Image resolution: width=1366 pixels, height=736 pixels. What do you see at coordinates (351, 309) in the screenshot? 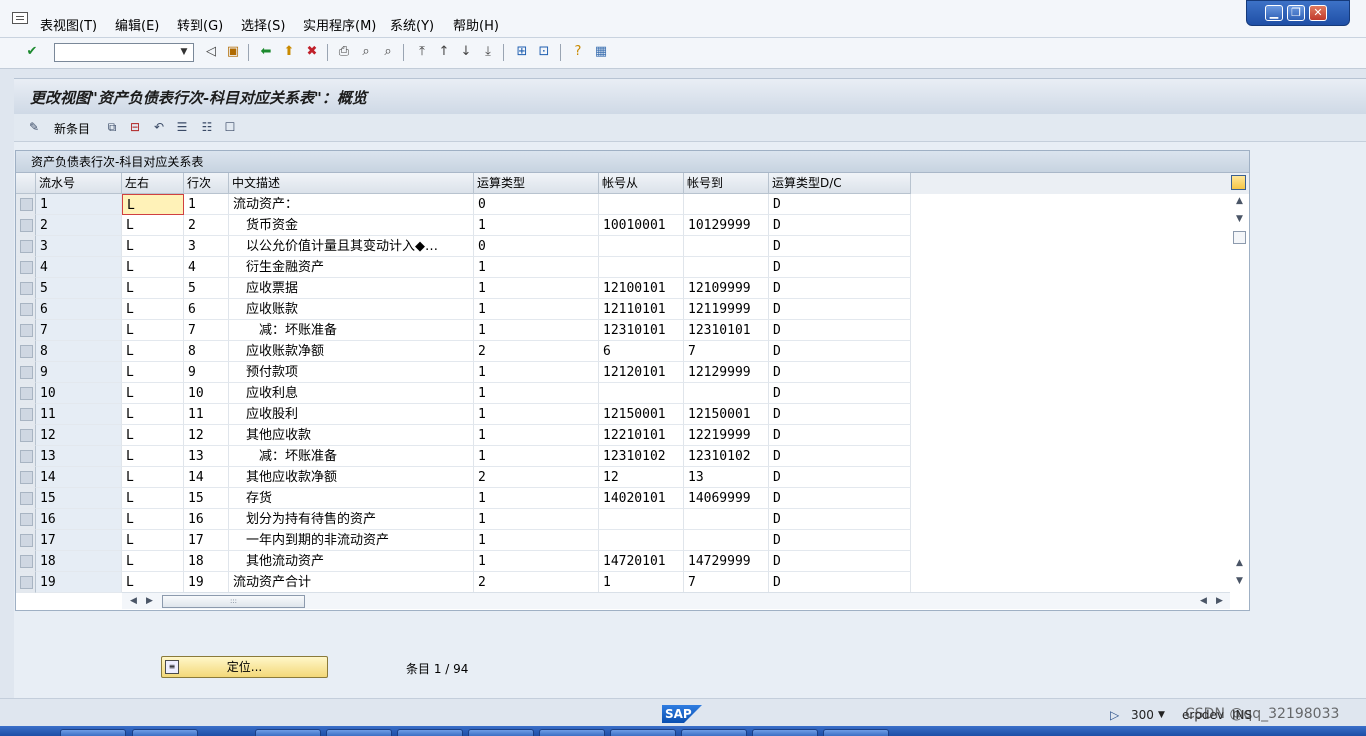
I see `description-cell: 应收账款` at bounding box center [351, 309].